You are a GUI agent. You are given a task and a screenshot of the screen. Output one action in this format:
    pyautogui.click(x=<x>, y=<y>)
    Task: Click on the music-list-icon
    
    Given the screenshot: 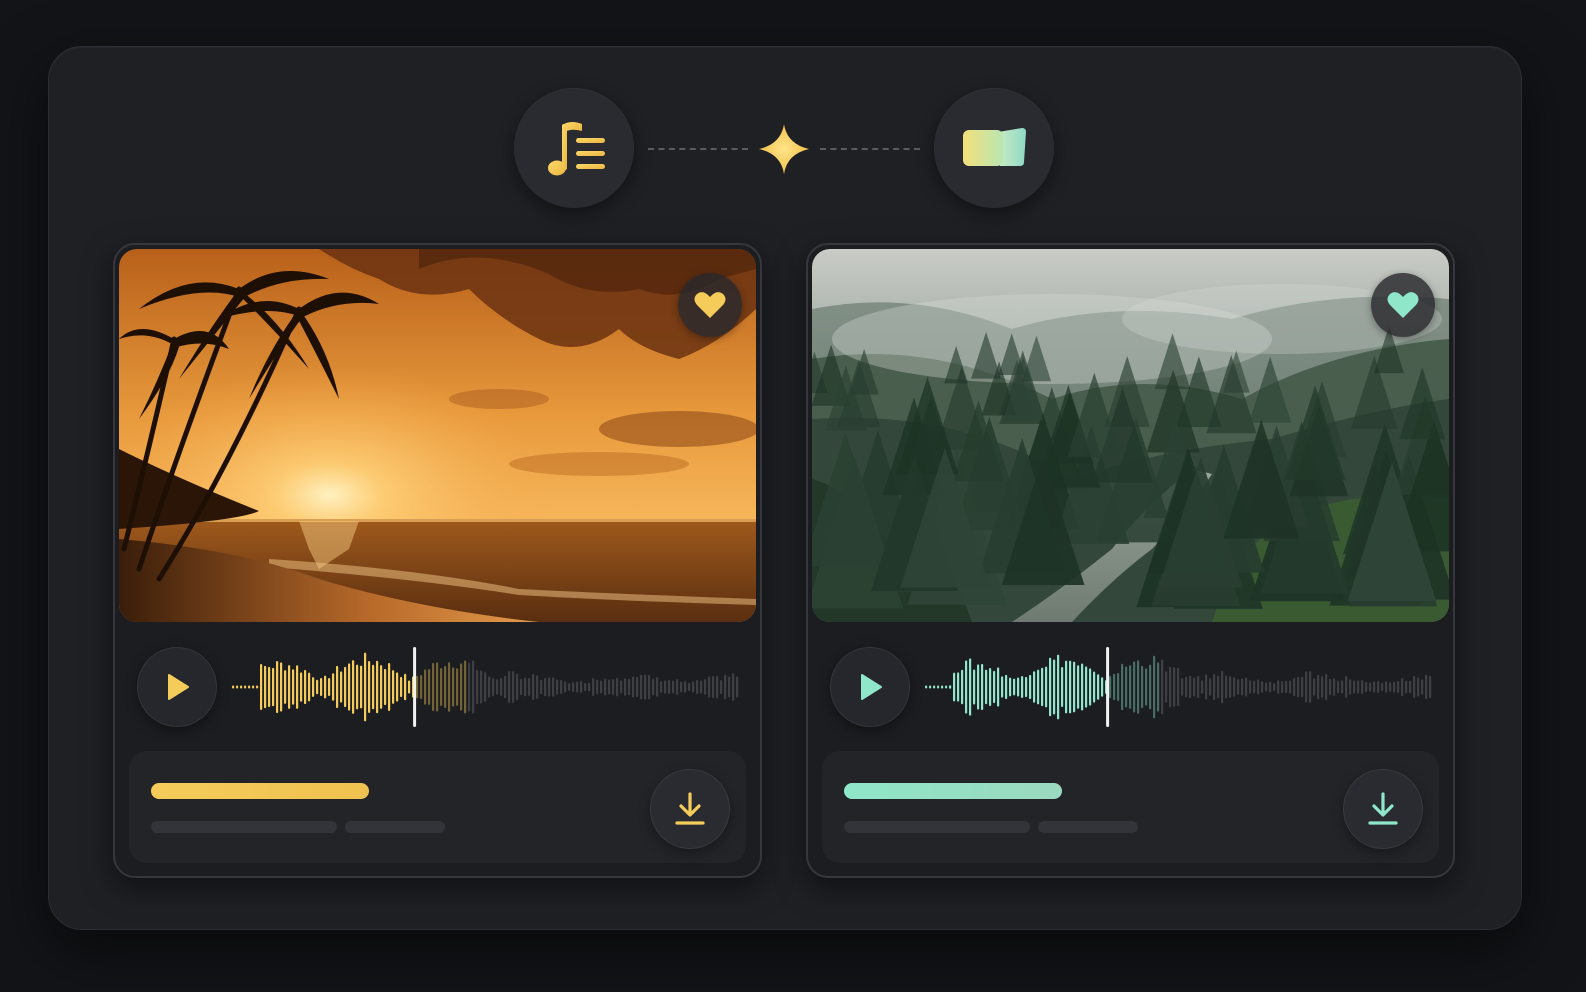 What is the action you would take?
    pyautogui.click(x=576, y=149)
    